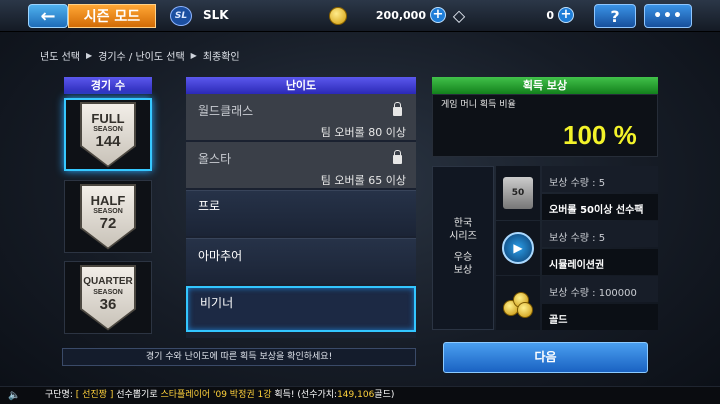 This screenshot has width=720, height=404. What do you see at coordinates (301, 117) in the screenshot?
I see `difficulty-world-class: 월드클래스 팀 오버롤 80 이상` at bounding box center [301, 117].